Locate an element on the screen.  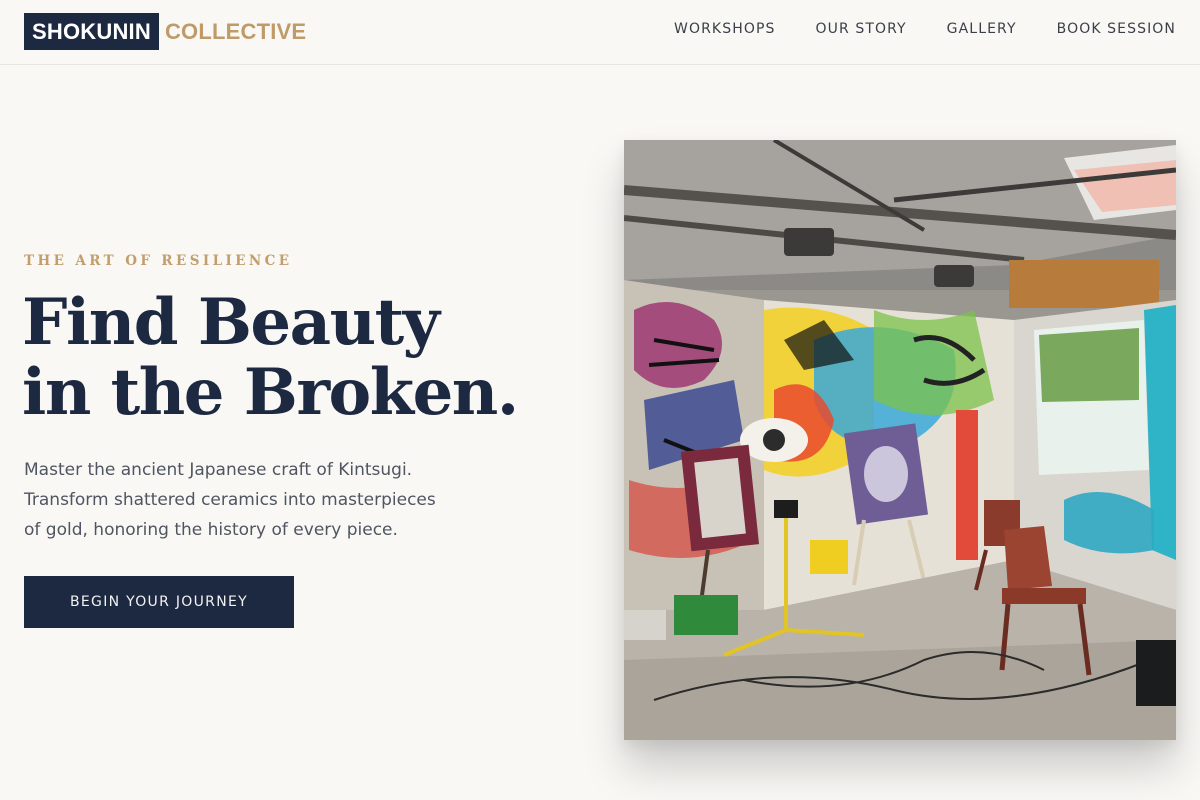
nav-link-book-session: BOOK SESSION is located at coordinates (1116, 29).